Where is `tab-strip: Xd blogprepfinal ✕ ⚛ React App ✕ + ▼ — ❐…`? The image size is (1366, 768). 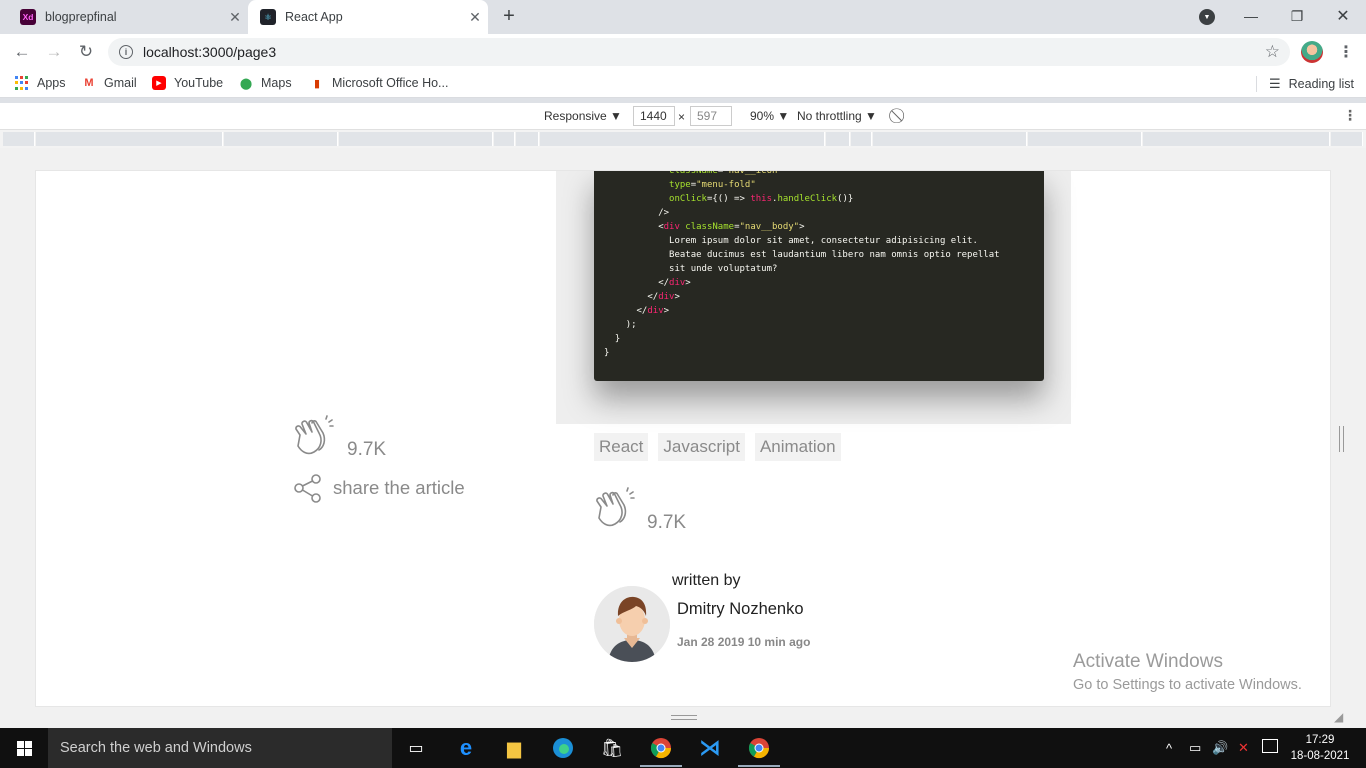 tab-strip: Xd blogprepfinal ✕ ⚛ React App ✕ + ▼ — ❐… is located at coordinates (683, 17).